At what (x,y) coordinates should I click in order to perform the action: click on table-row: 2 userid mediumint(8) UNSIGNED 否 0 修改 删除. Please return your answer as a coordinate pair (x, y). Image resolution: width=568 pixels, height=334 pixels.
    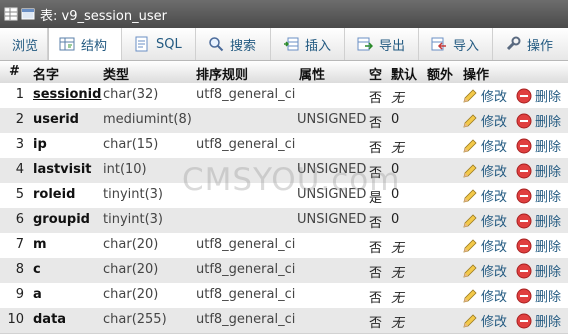
    Looking at the image, I should click on (284, 121).